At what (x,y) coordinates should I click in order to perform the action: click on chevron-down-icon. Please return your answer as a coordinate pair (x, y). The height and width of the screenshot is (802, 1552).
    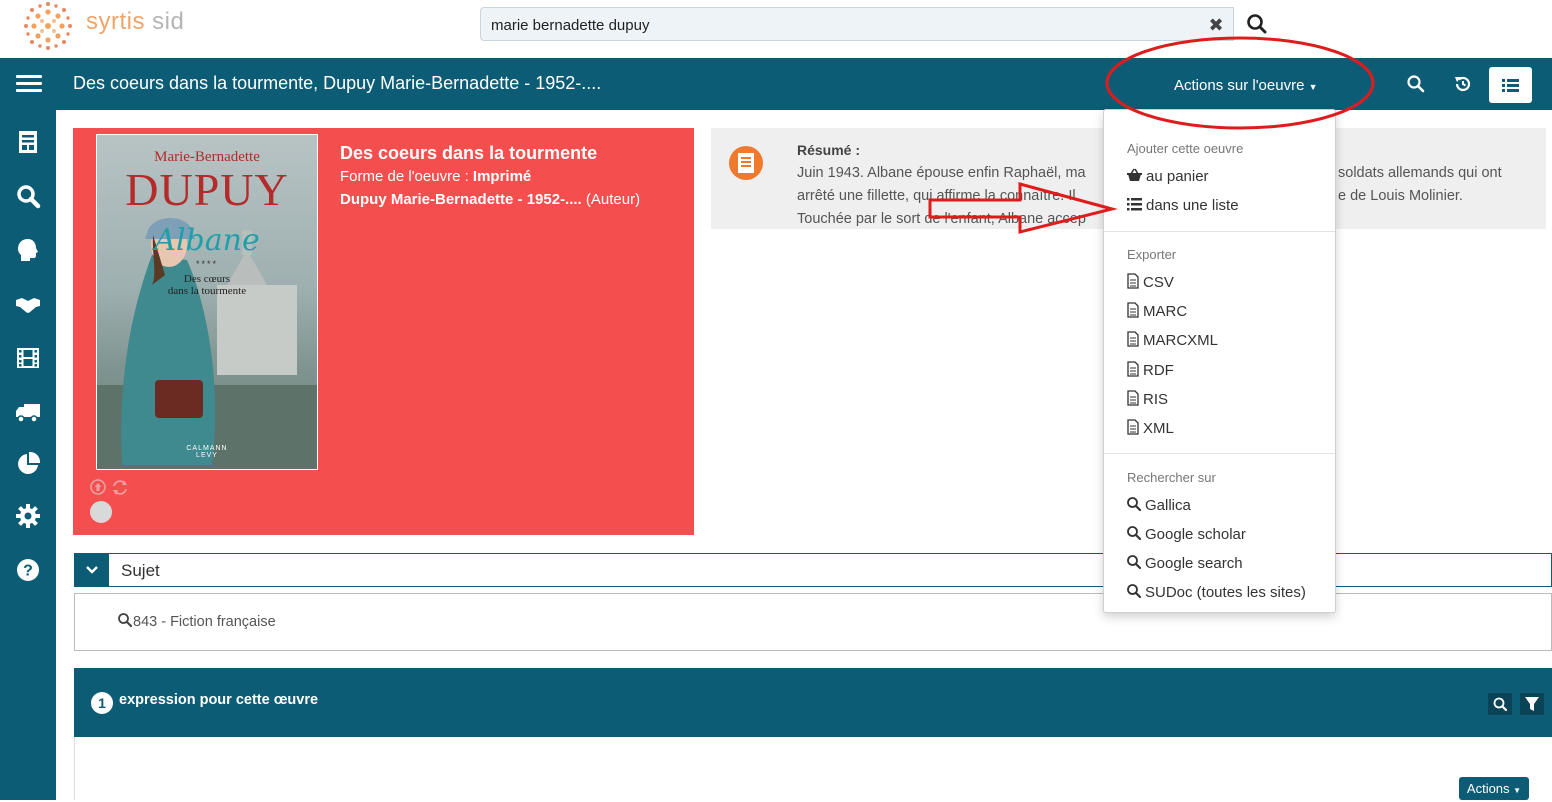
    Looking at the image, I should click on (92, 570).